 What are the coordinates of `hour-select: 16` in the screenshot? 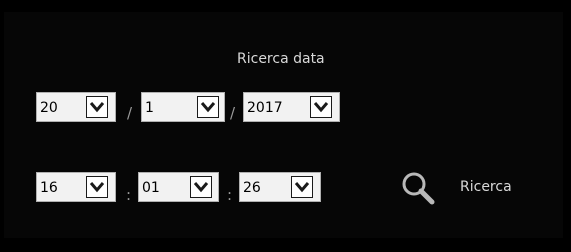 It's located at (76, 187).